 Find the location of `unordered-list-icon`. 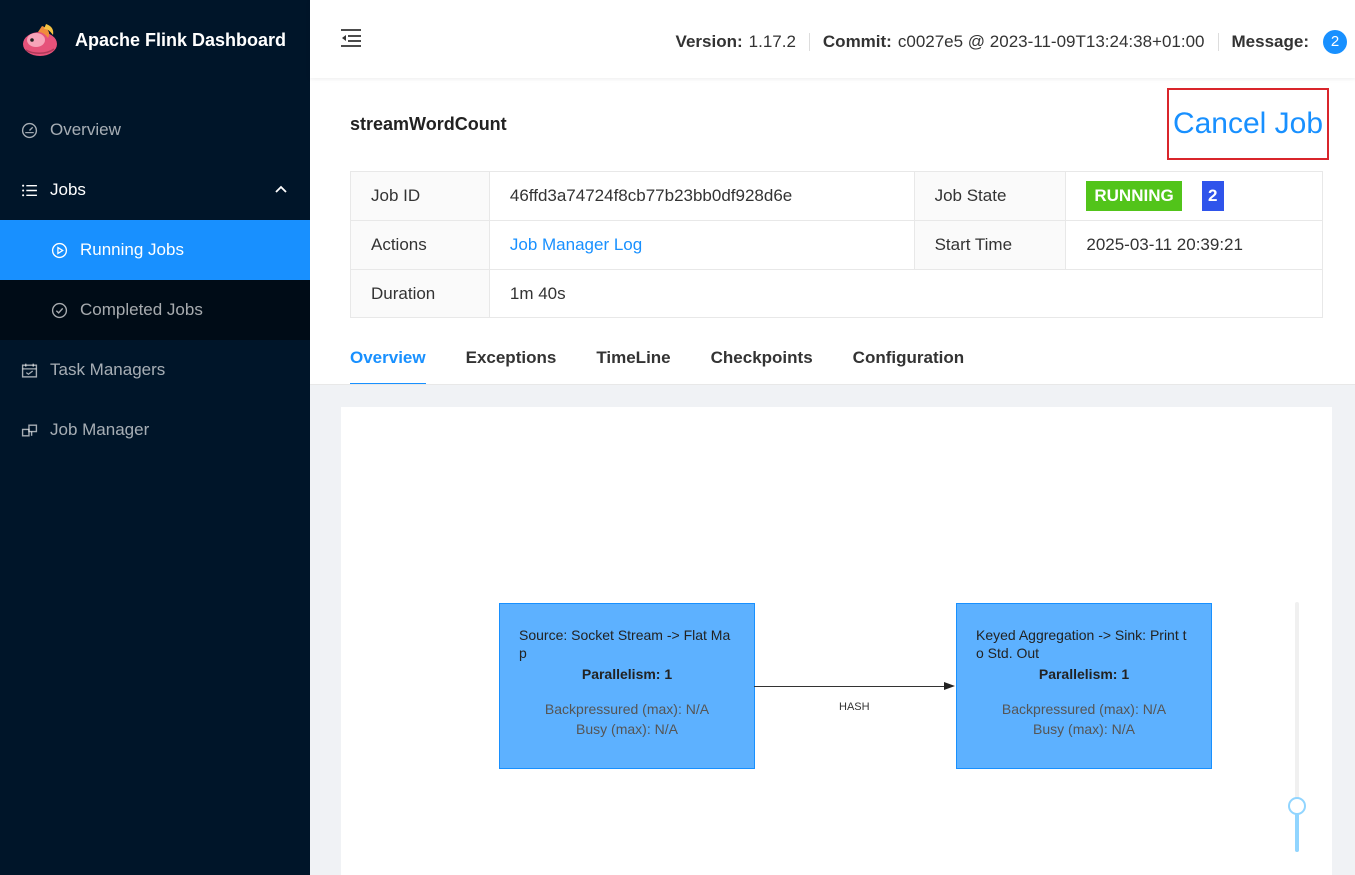

unordered-list-icon is located at coordinates (29, 190).